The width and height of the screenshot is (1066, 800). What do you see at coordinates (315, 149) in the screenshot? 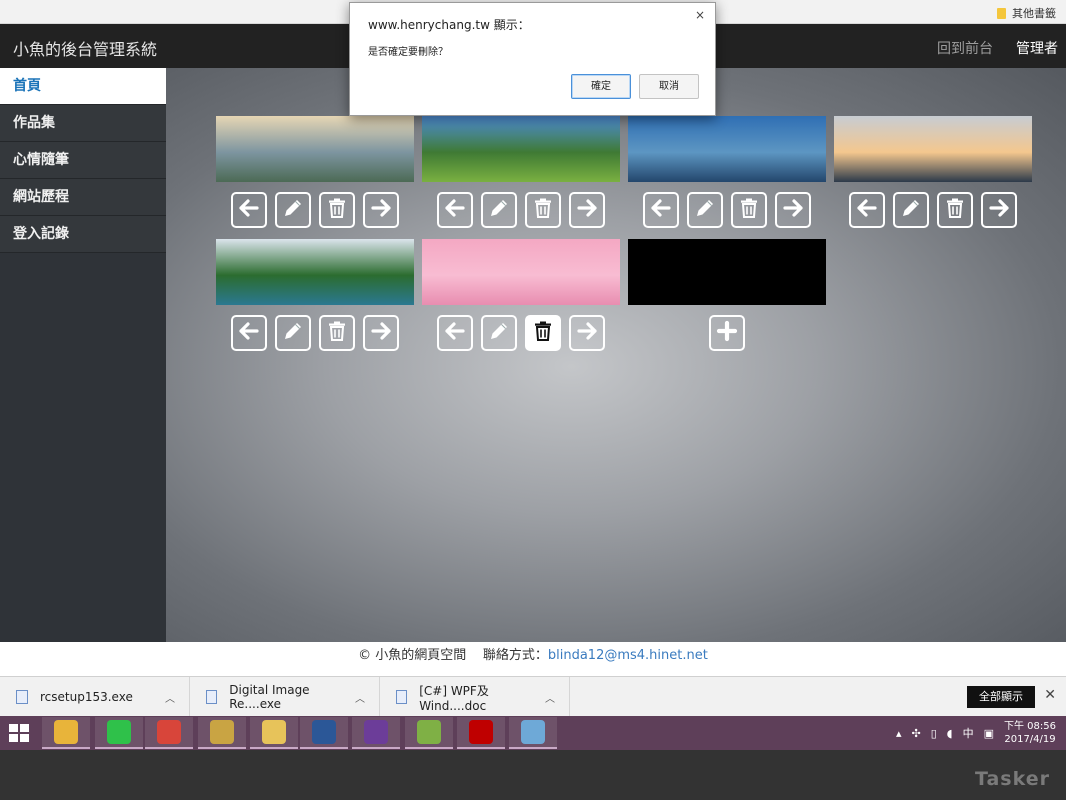
I see `thumbnail-lake-valley` at bounding box center [315, 149].